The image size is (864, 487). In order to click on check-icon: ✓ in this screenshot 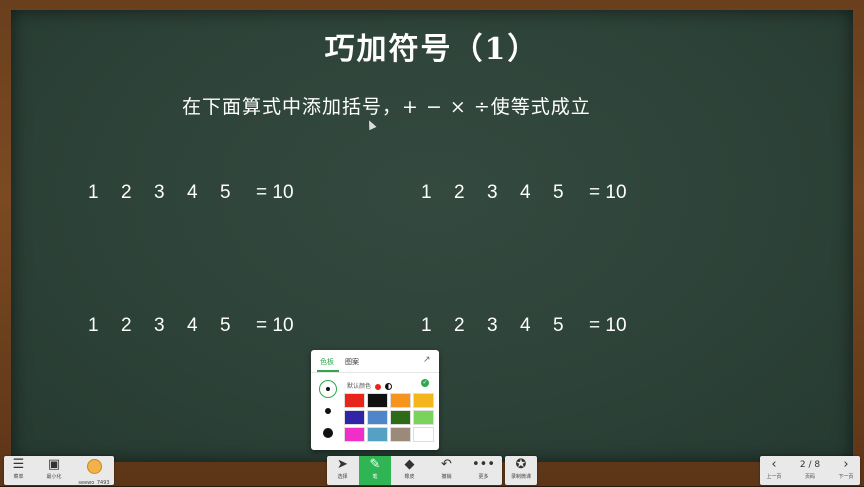, I will do `click(425, 383)`.